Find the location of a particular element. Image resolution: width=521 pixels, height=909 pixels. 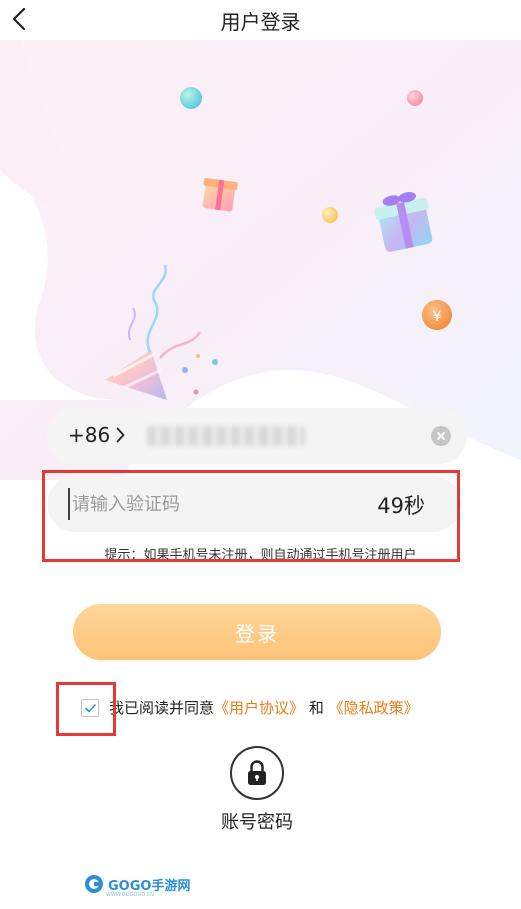

agreement-text: 我已阅读并同意《用户协议》 和 《隐私政策》 is located at coordinates (264, 707).